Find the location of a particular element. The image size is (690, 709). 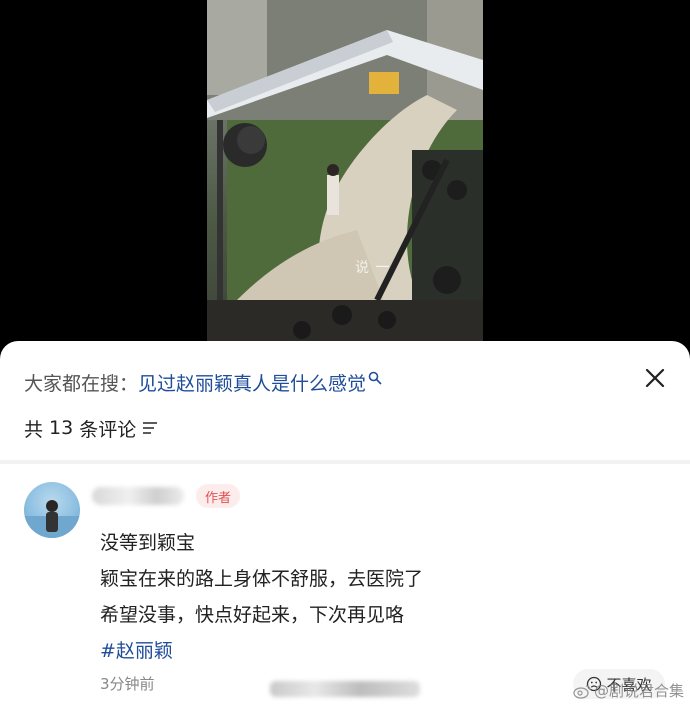

sort-filter-icon is located at coordinates (150, 428).